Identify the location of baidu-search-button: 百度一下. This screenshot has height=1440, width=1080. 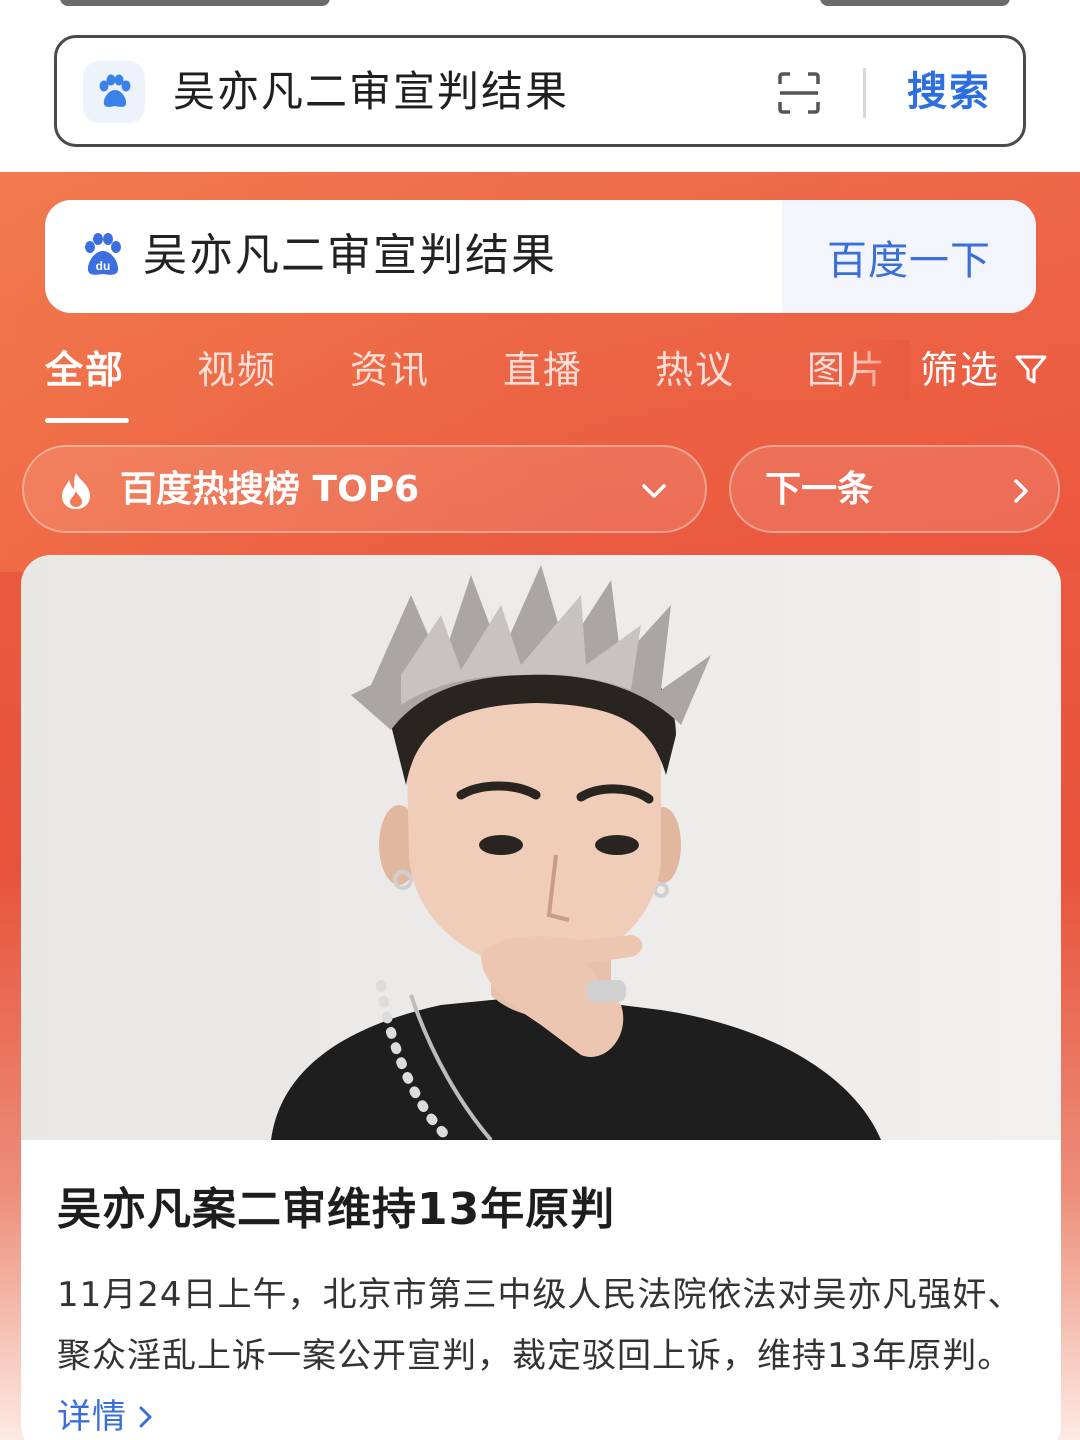
(909, 256).